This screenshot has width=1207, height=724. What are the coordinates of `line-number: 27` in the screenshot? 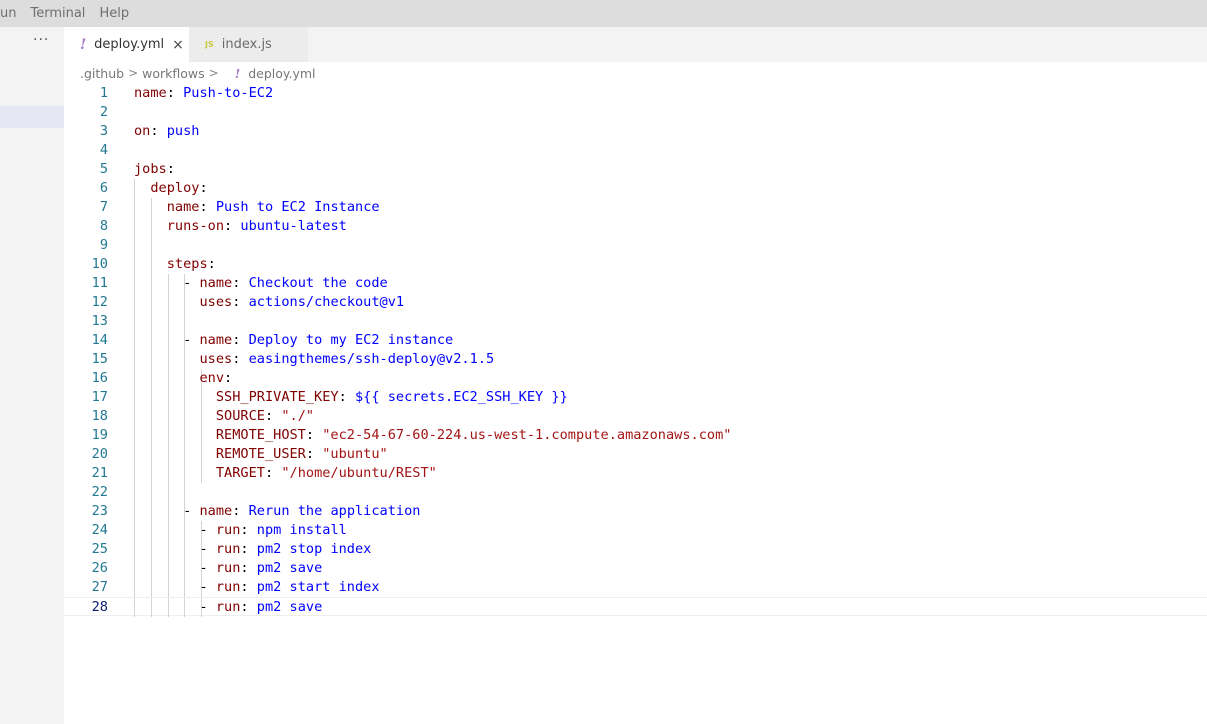 It's located at (99, 587).